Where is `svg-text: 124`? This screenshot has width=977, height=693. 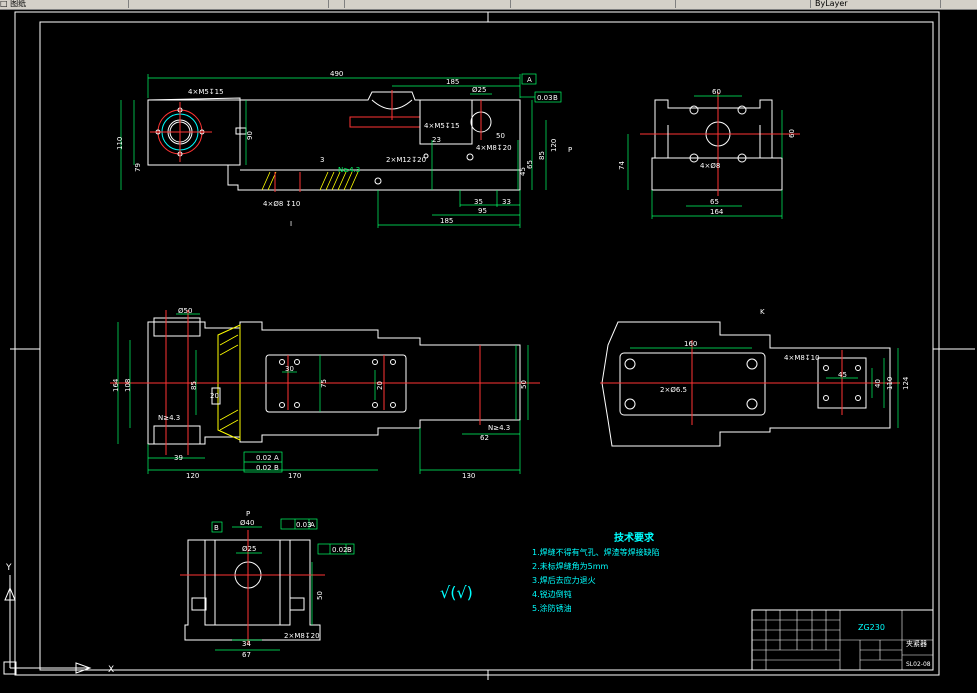 svg-text: 124 is located at coordinates (906, 383).